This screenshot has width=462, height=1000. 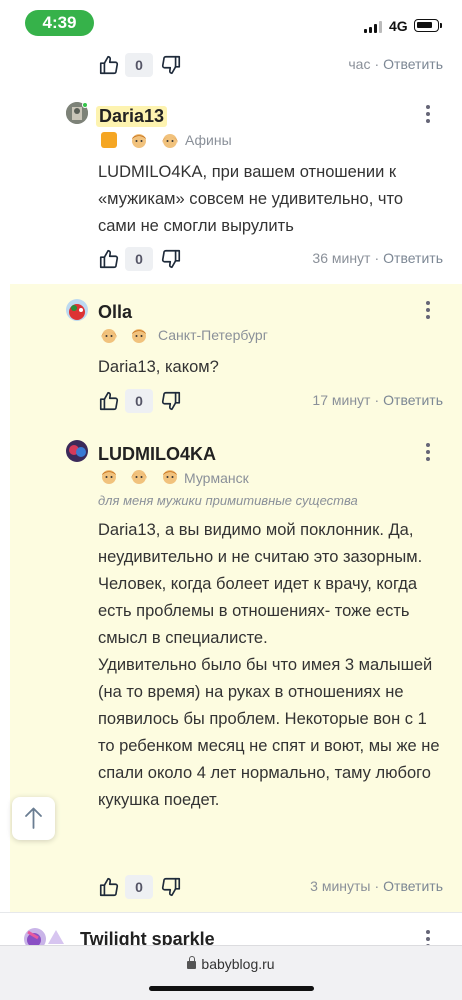 I want to click on comment-meta: час · Ответить, so click(x=395, y=64).